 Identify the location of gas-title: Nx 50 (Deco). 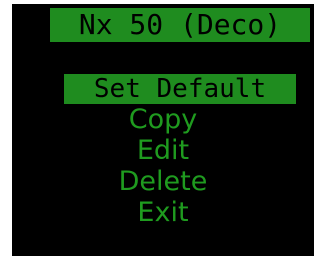
(180, 25).